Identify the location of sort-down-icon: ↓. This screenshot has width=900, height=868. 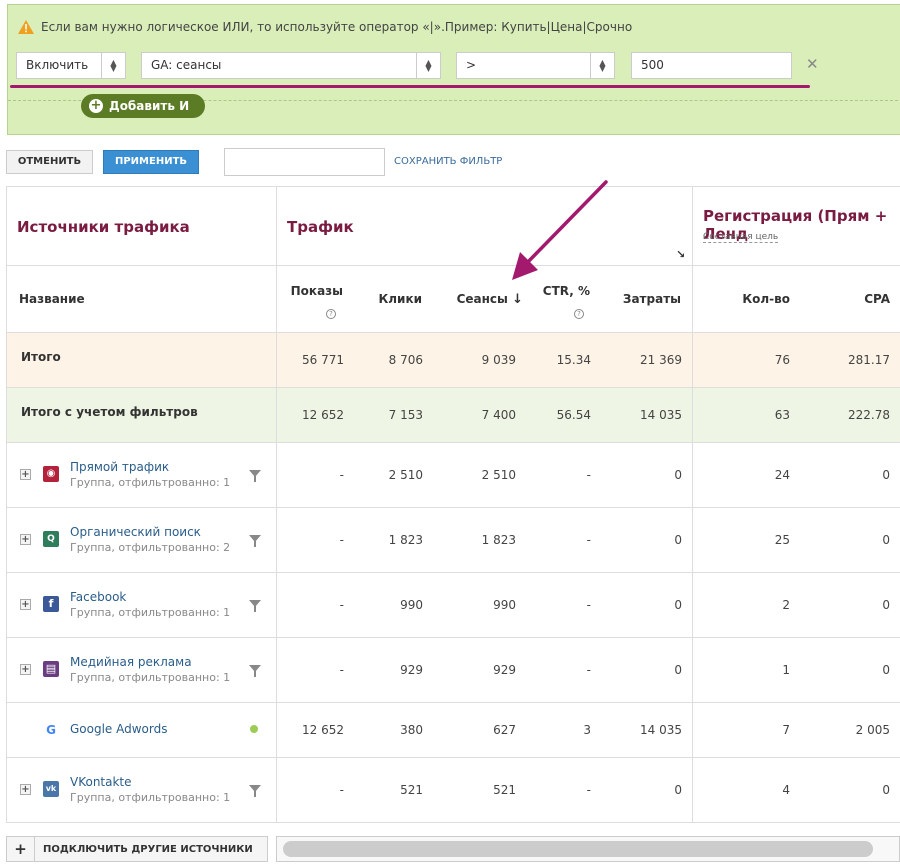
(517, 299).